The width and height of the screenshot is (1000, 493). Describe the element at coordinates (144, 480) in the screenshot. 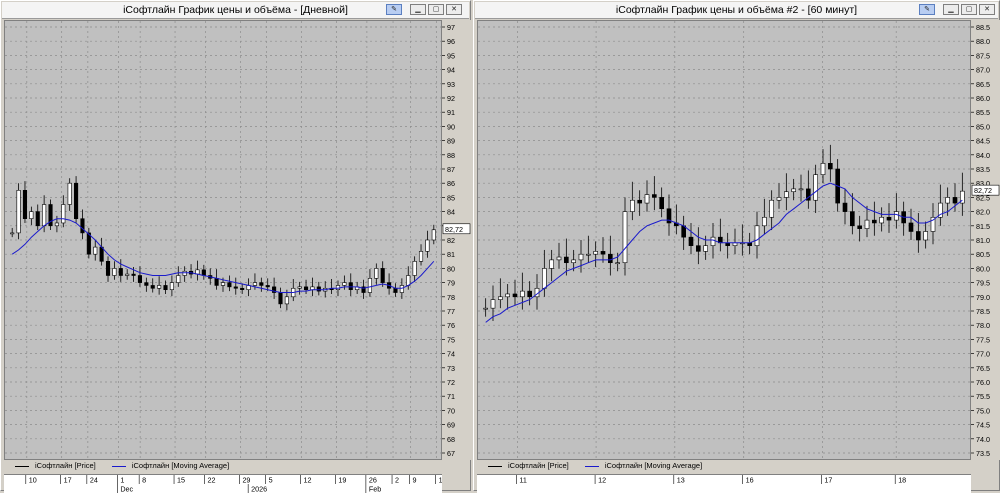

I see `x-tick-label: 8` at that location.